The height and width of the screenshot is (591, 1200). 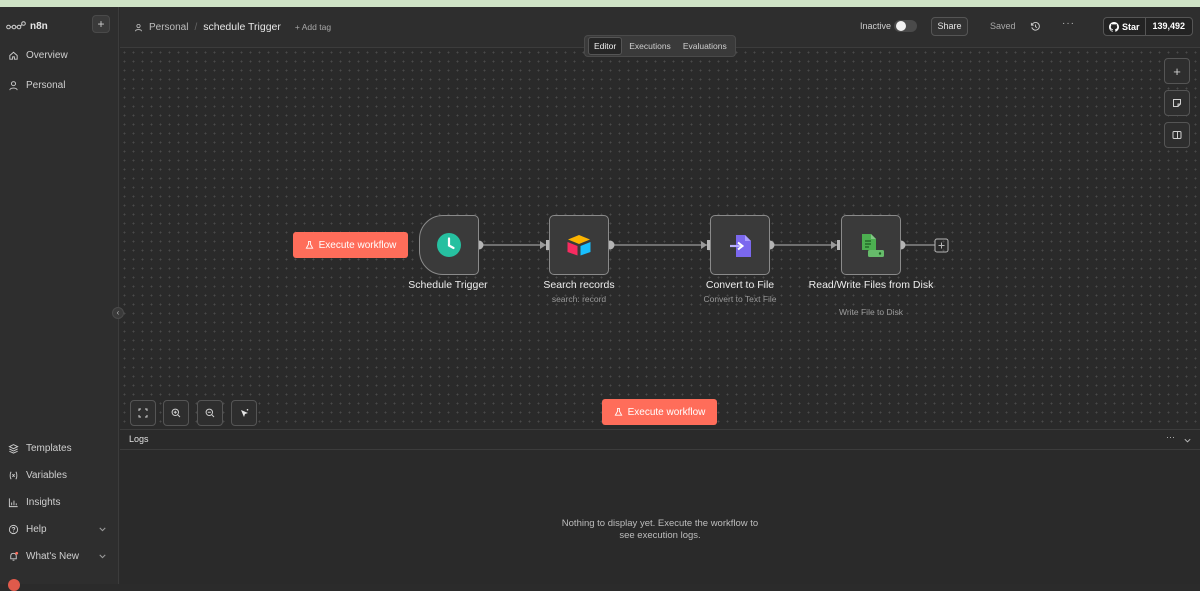 What do you see at coordinates (13, 448) in the screenshot?
I see `templates-icon` at bounding box center [13, 448].